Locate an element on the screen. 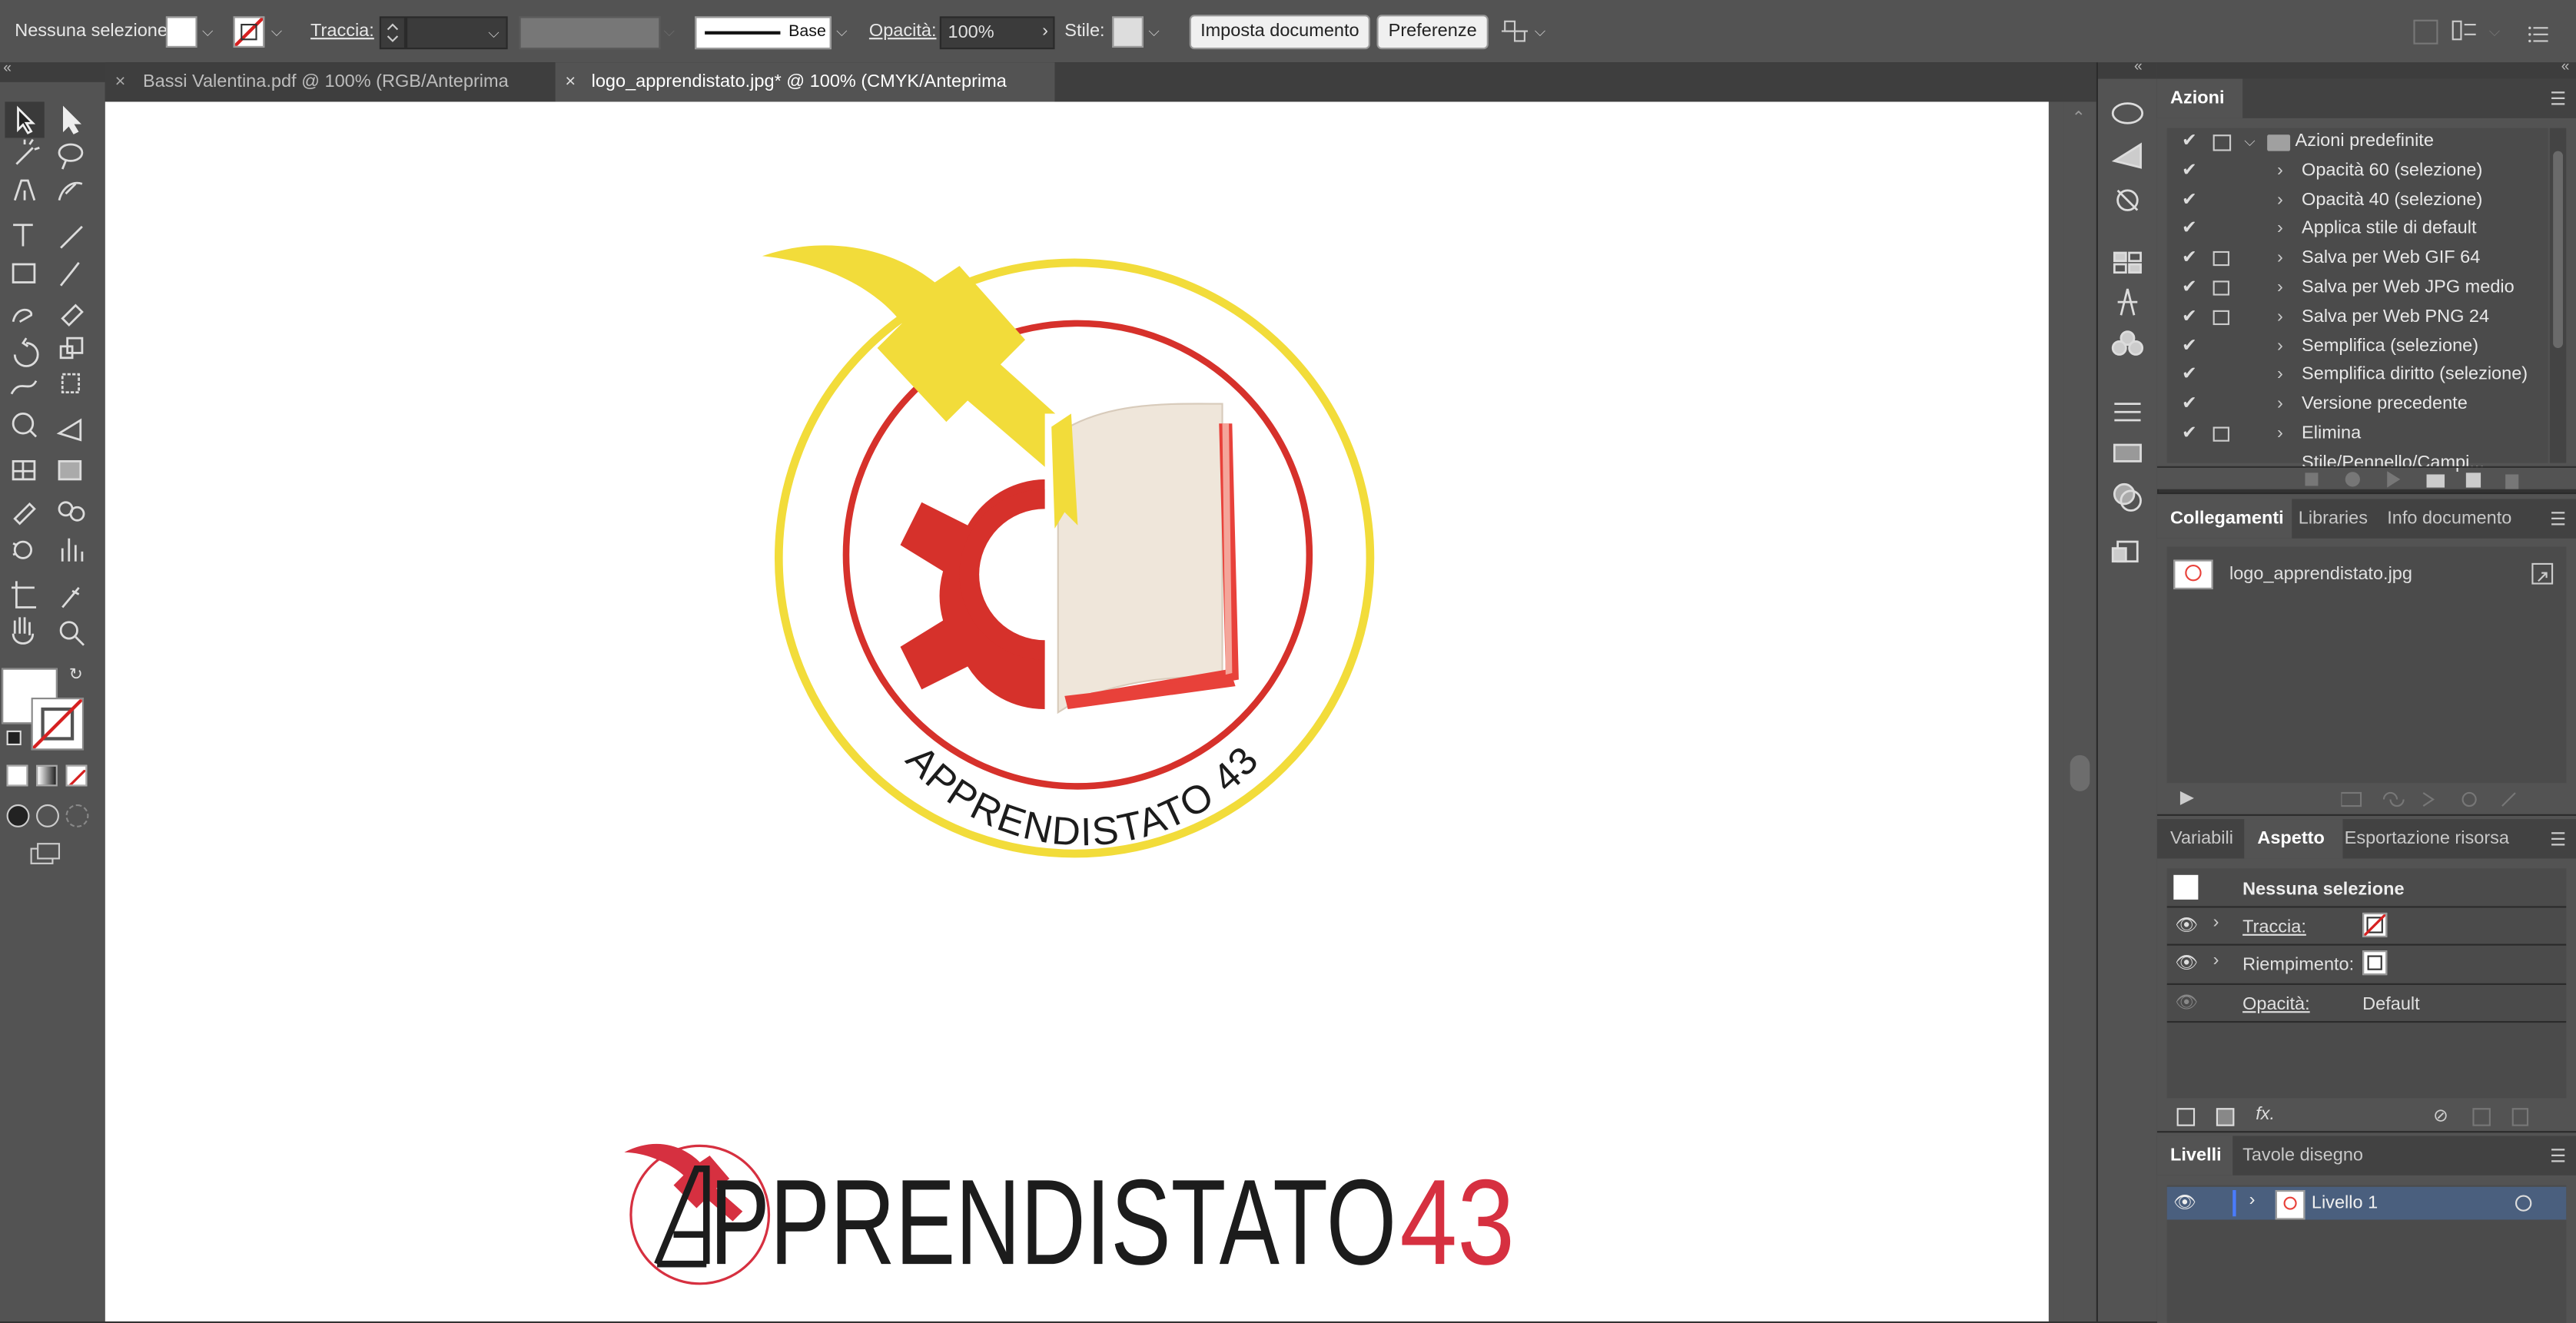  stroke-row-swatch is located at coordinates (2375, 924).